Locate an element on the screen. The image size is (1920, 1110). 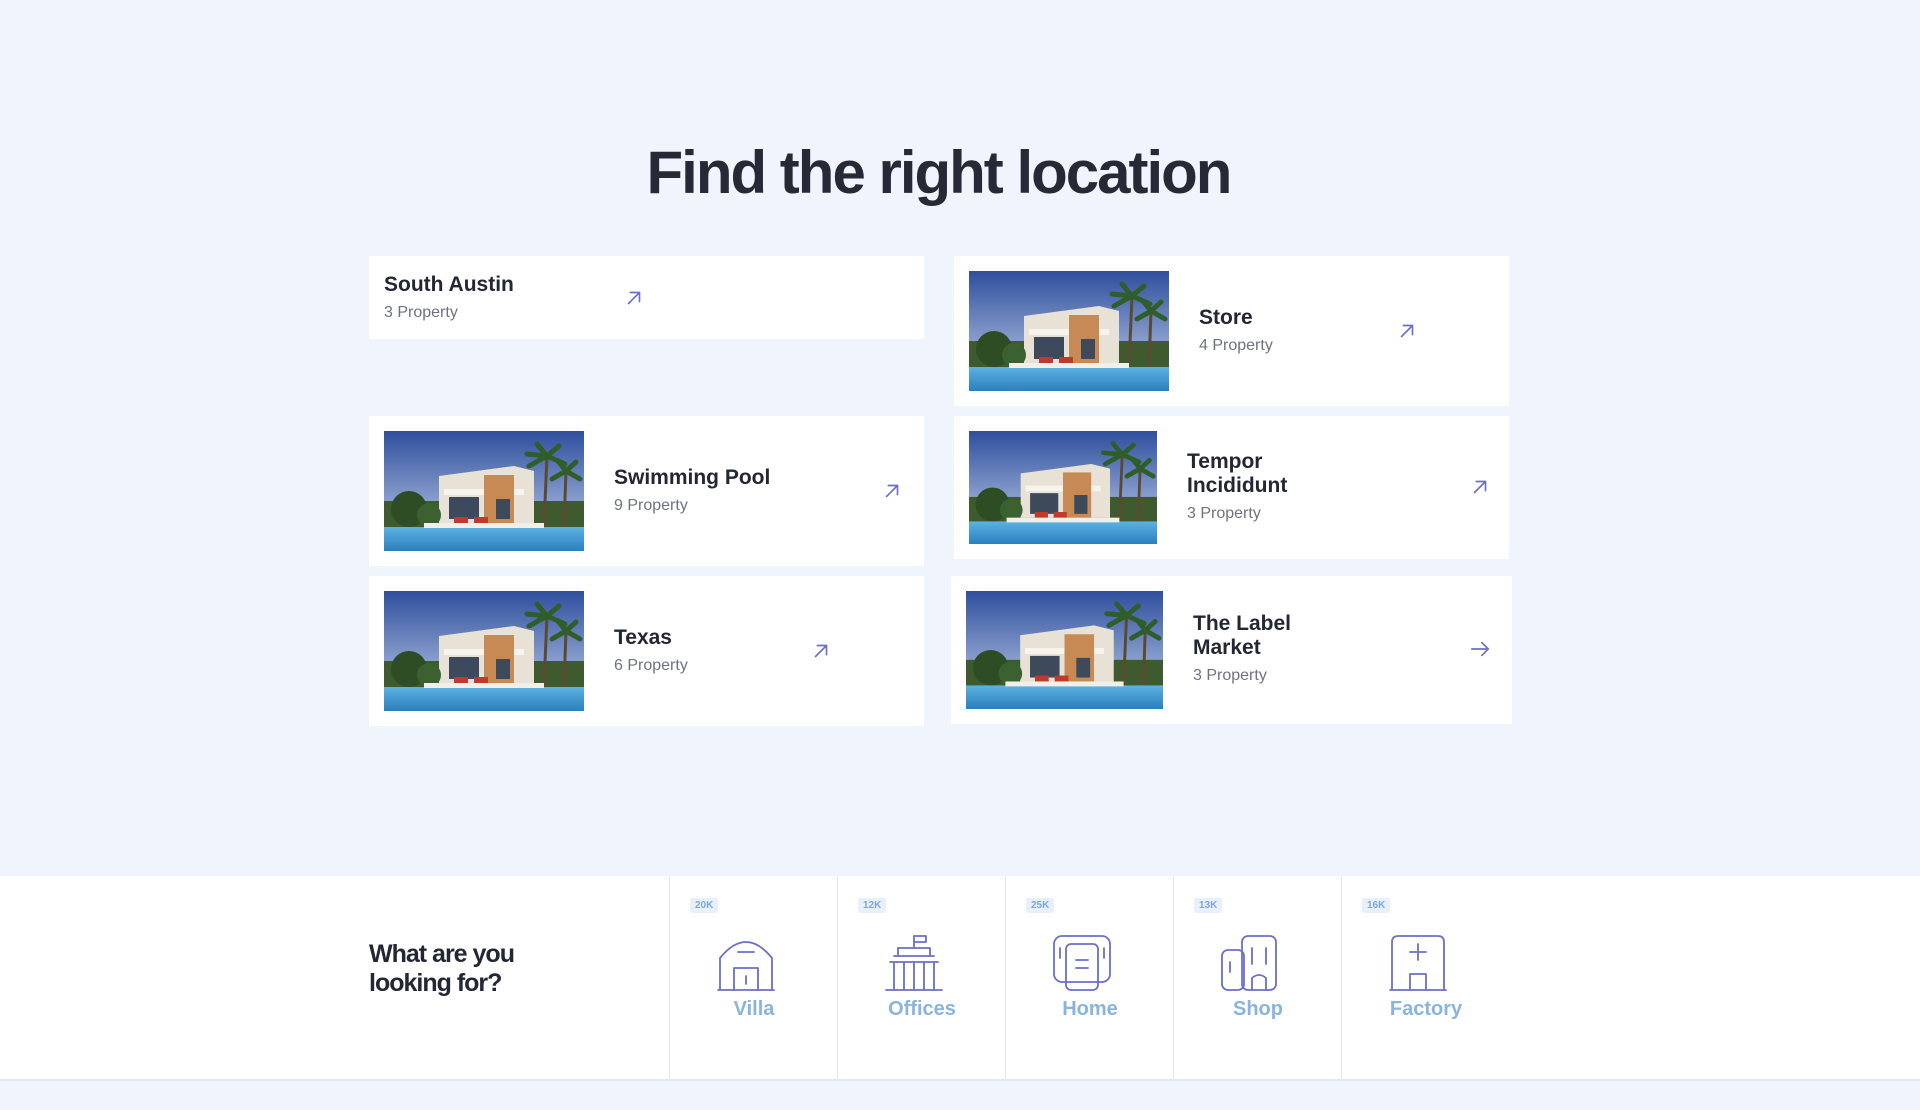
page-title: Find the right location is located at coordinates (939, 172).